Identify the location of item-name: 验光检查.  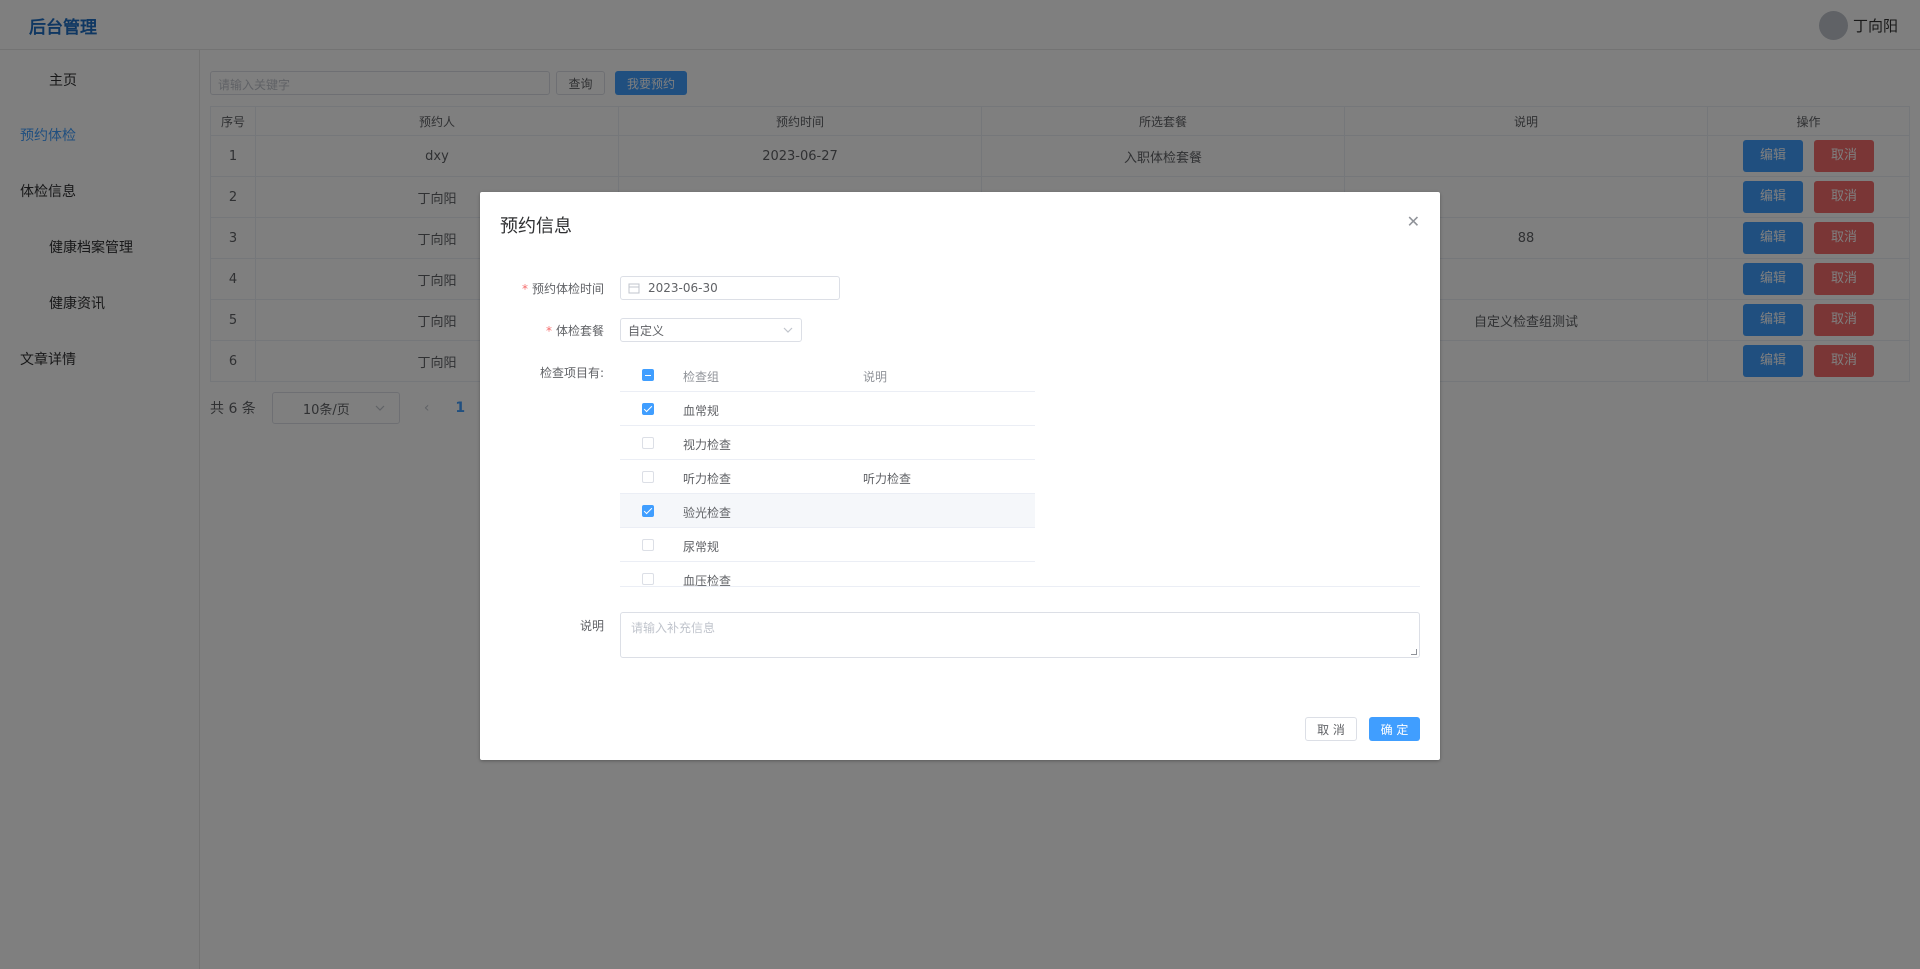
(707, 513).